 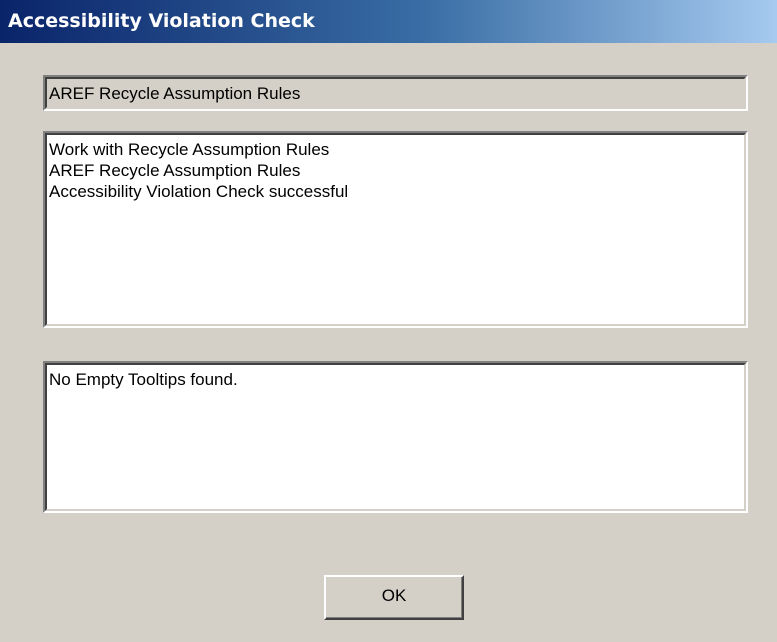 What do you see at coordinates (388, 21) in the screenshot?
I see `title-bar: Accessibility Violation Check` at bounding box center [388, 21].